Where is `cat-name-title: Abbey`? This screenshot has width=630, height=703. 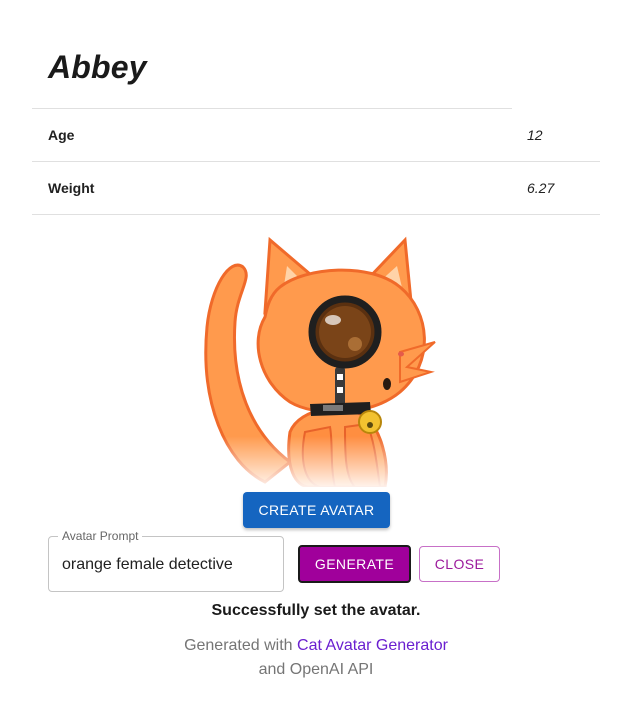 cat-name-title: Abbey is located at coordinates (97, 67).